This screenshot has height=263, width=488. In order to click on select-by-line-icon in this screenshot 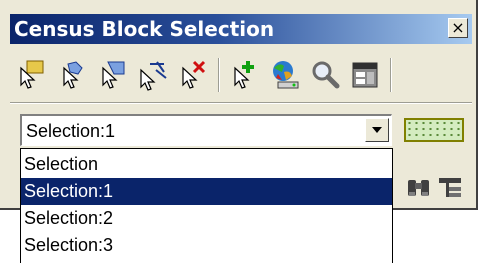, I will do `click(153, 76)`.